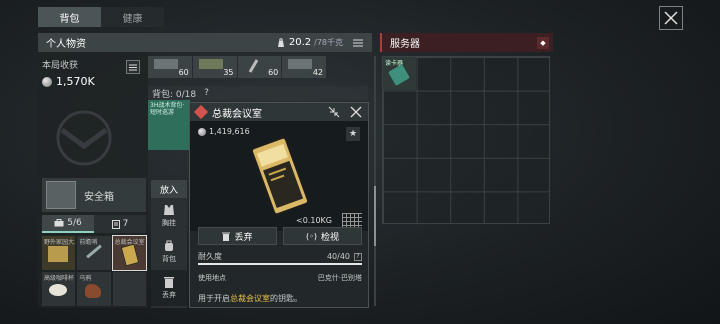  Describe the element at coordinates (74, 223) in the screenshot. I see `slot-tab-briefcase-count: 5/6` at that location.